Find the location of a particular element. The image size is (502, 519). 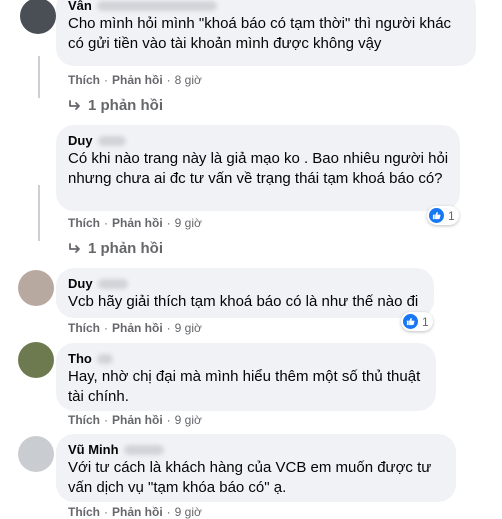

comment-timestamp: 8 giờ is located at coordinates (188, 80).